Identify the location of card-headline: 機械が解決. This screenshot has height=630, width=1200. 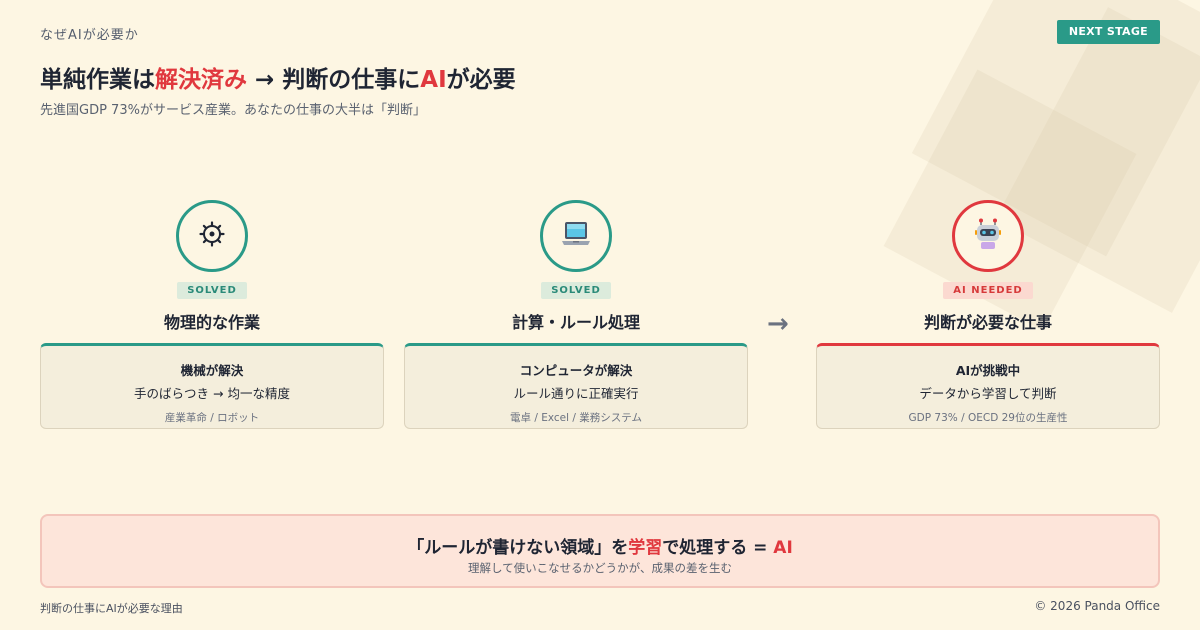
(212, 370).